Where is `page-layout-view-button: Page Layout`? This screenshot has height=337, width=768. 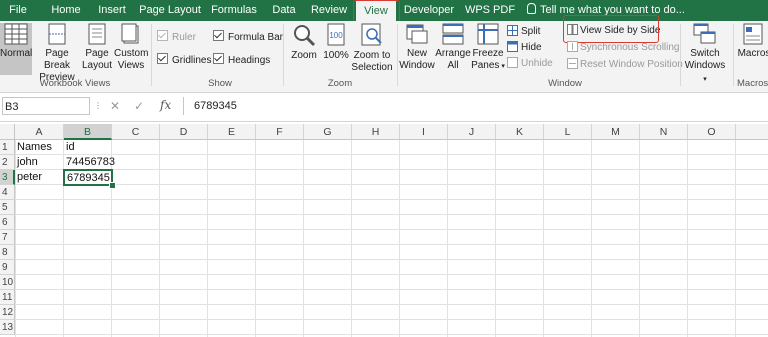 page-layout-view-button: Page Layout is located at coordinates (97, 47).